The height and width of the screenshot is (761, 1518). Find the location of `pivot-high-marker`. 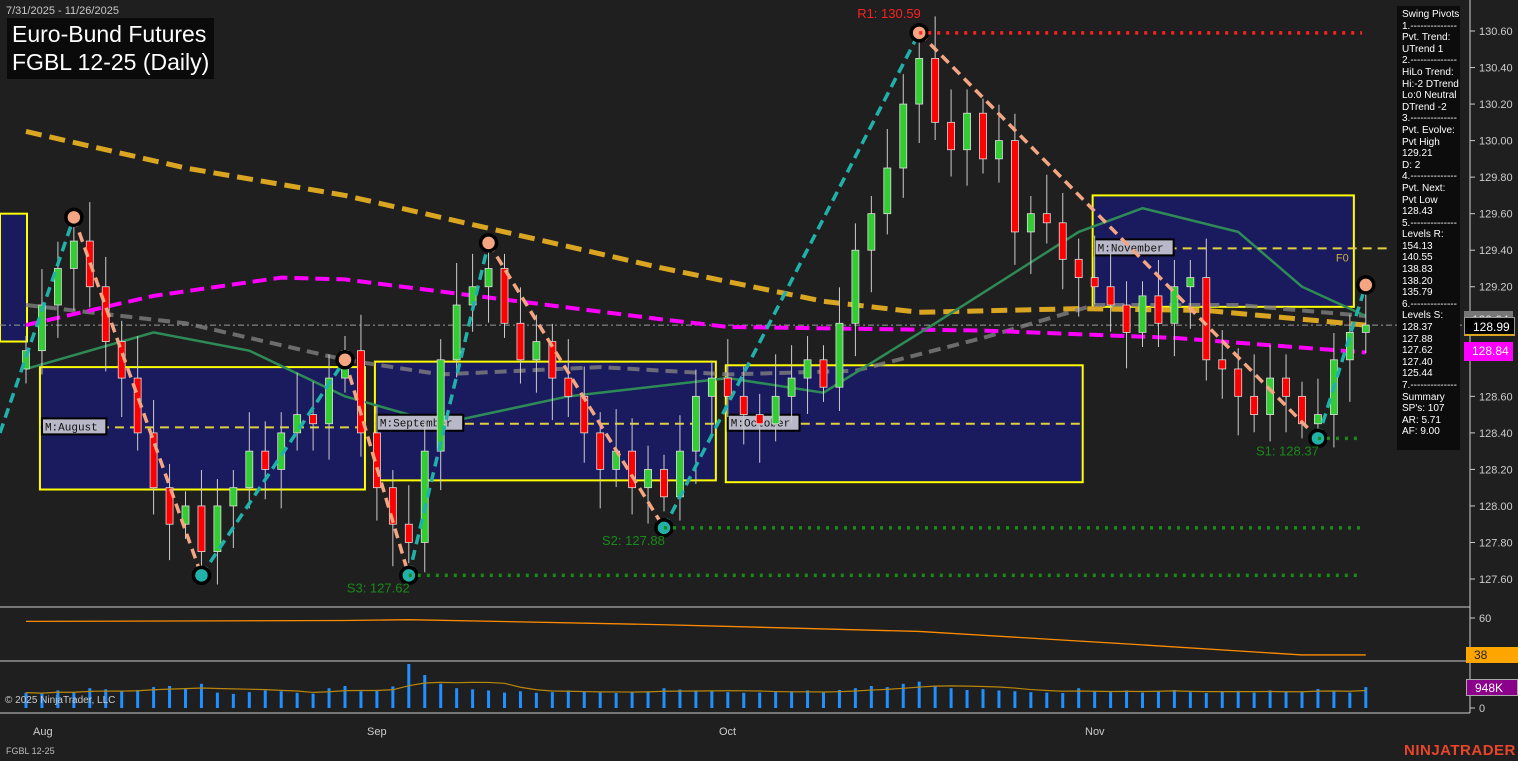

pivot-high-marker is located at coordinates (488, 243).